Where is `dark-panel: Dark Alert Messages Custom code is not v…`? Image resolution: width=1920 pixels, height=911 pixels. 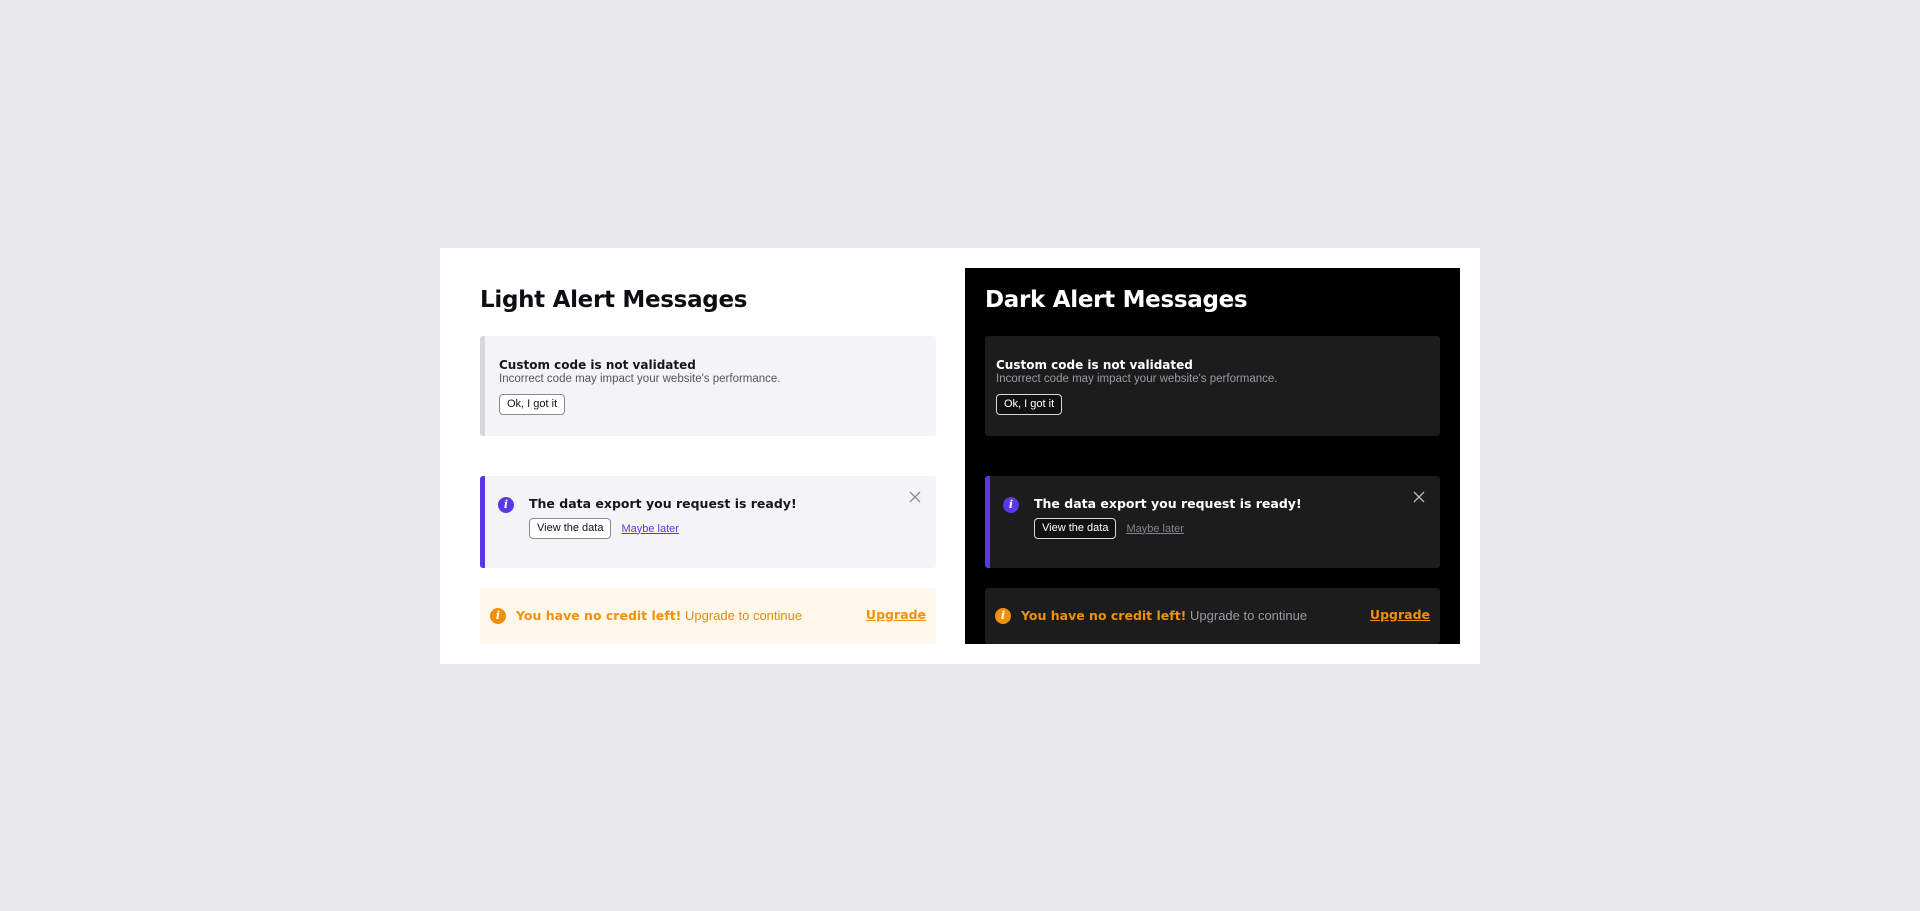
dark-panel: Dark Alert Messages Custom code is not v… is located at coordinates (1212, 456).